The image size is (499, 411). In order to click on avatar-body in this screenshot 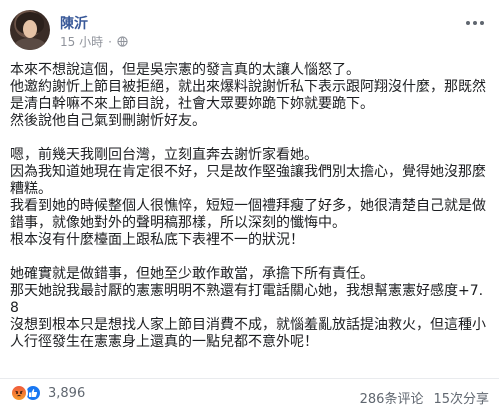, I will do `click(30, 44)`.